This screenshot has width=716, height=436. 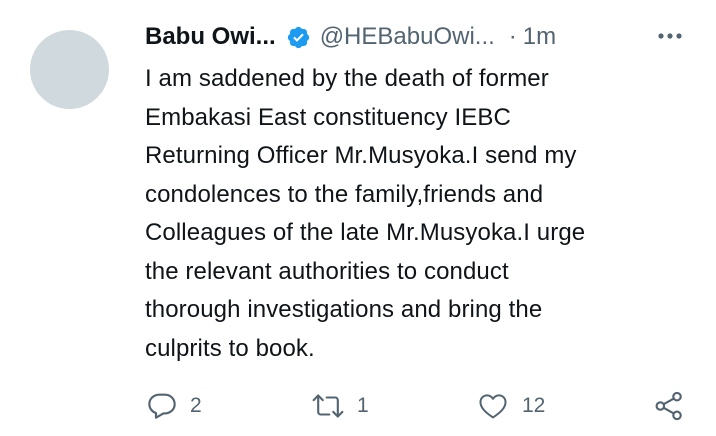 I want to click on tweet-text-line: Embakasi East constituency IEBC, so click(x=328, y=117).